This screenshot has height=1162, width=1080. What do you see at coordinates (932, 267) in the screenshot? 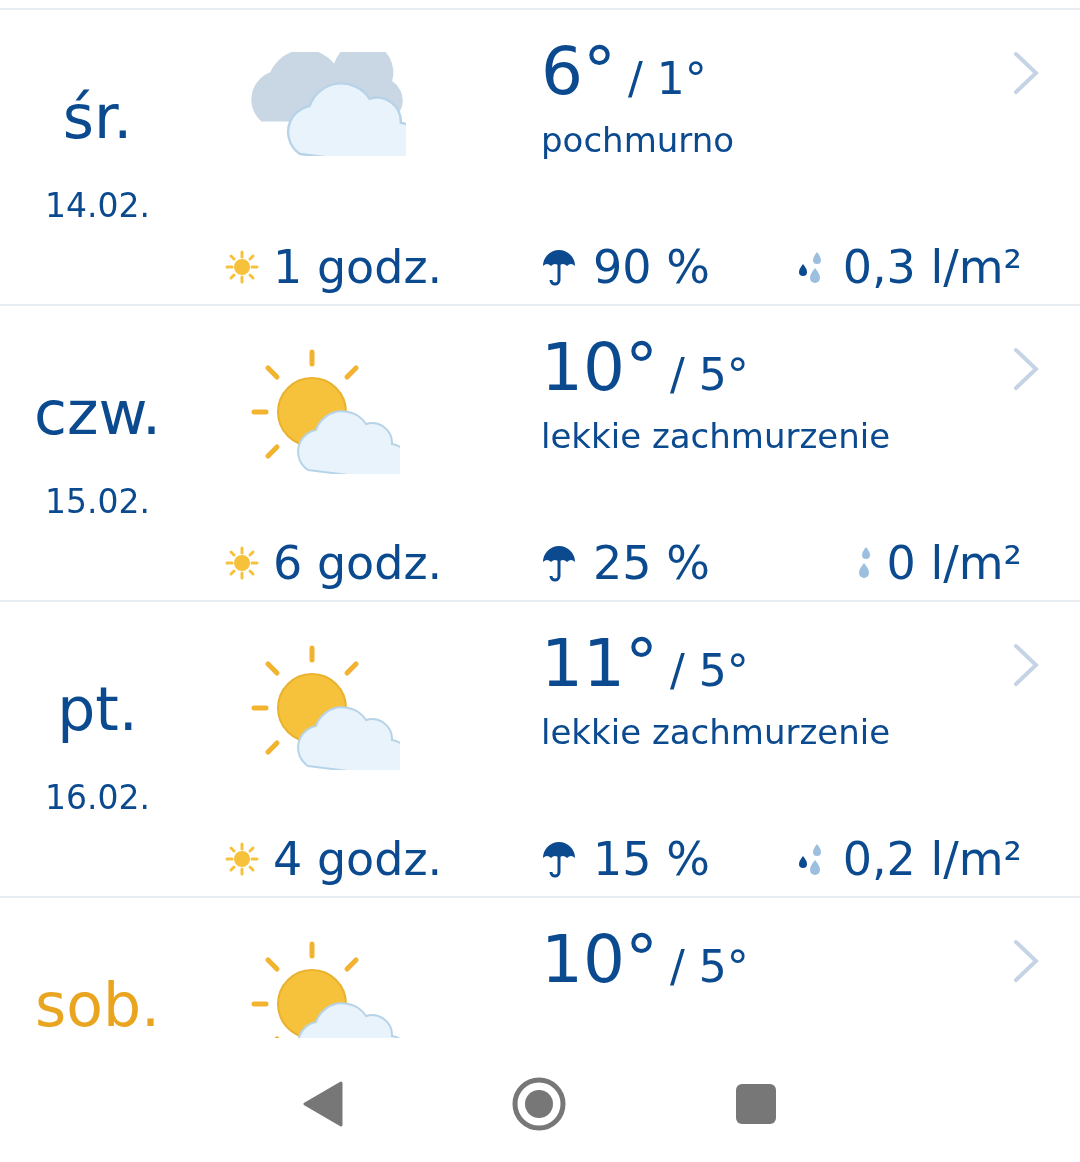
I see `rain-amount: 0,3 l/m²` at bounding box center [932, 267].